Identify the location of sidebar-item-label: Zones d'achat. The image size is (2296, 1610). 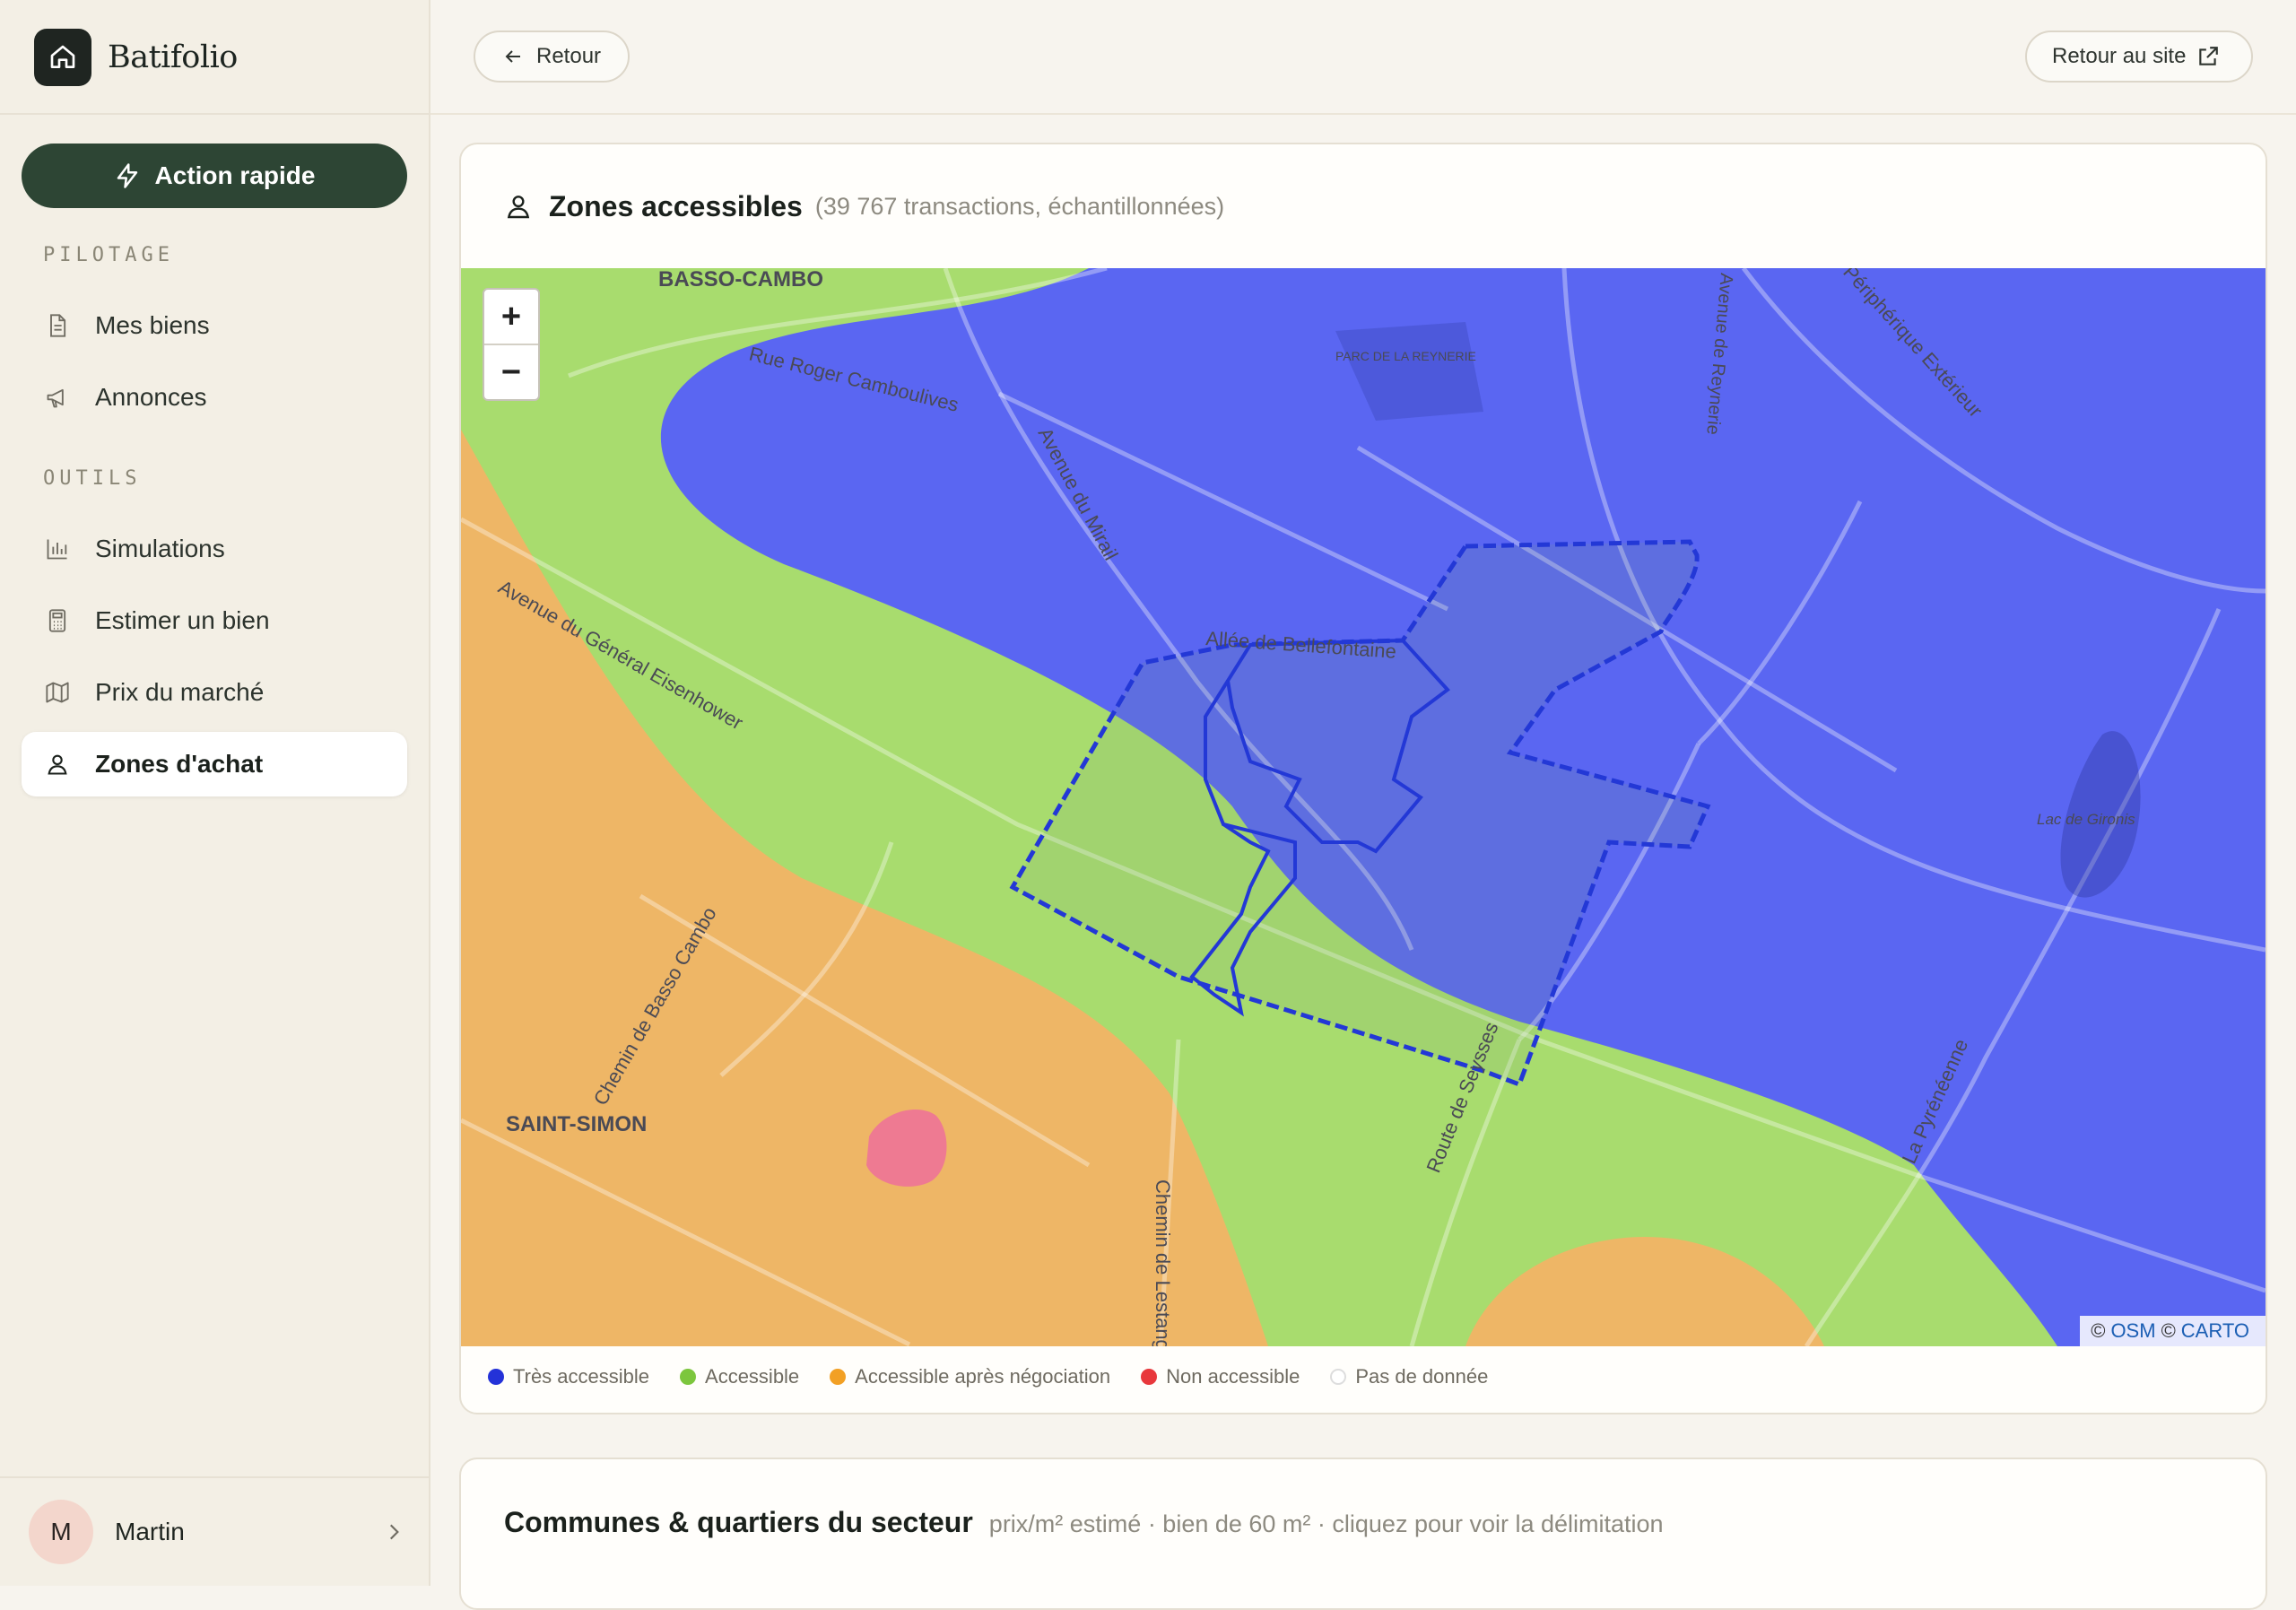
(179, 764).